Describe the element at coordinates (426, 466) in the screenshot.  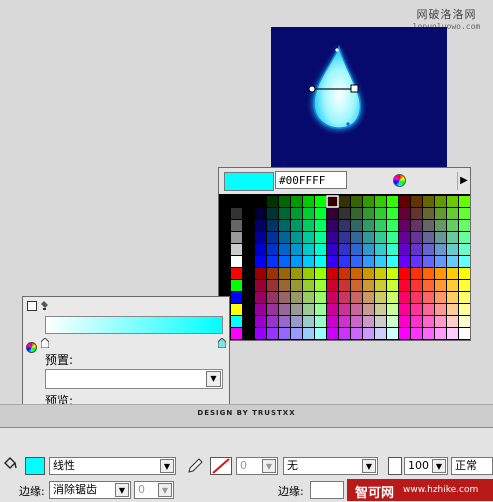
I see `alpha-input: 100 ▼` at that location.